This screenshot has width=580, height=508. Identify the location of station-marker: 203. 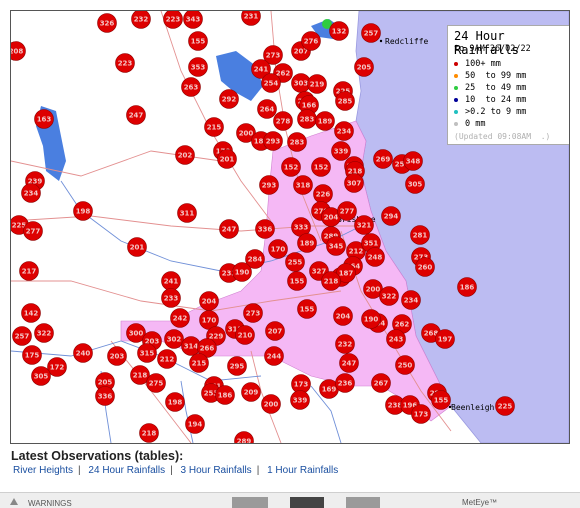
(117, 356).